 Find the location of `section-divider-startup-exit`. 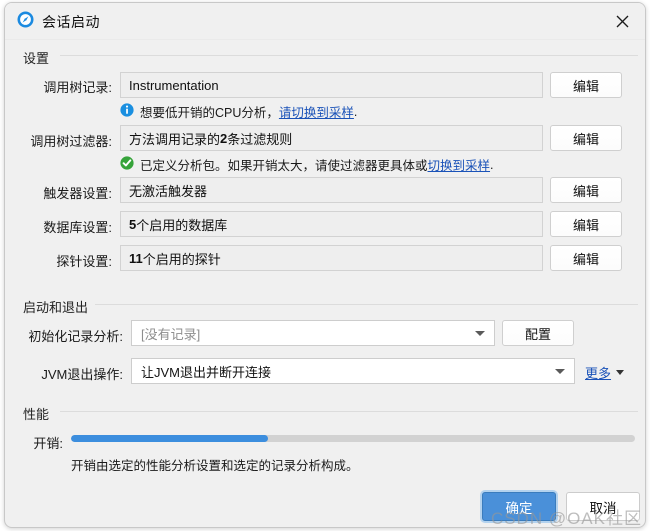

section-divider-startup-exit is located at coordinates (365, 304).